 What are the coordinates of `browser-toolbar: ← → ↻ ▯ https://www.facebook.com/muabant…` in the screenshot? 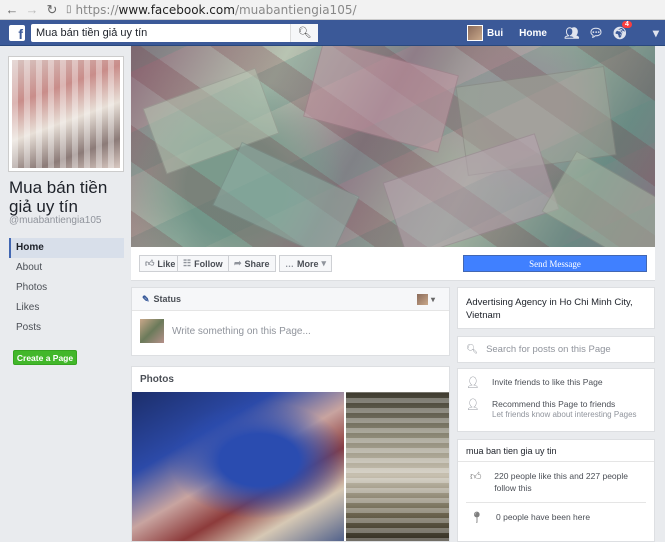 It's located at (332, 10).